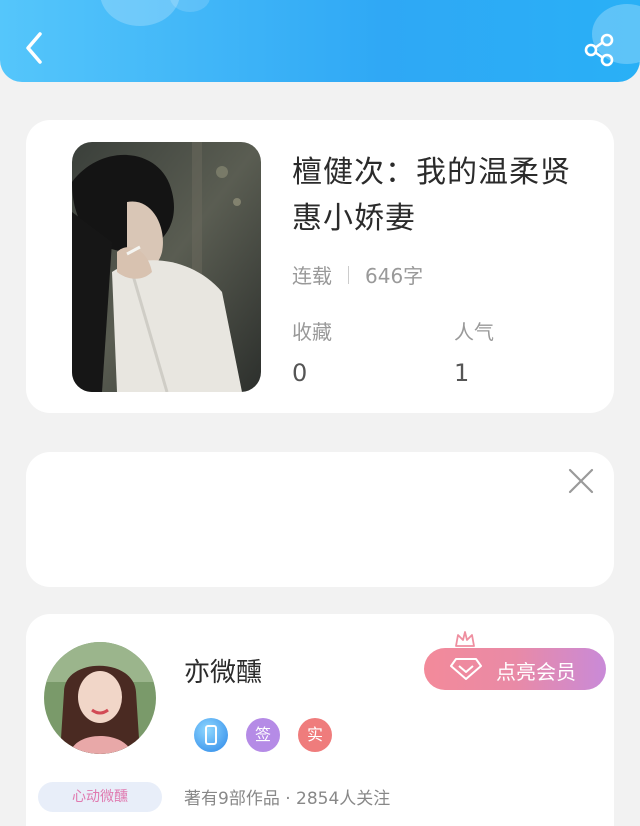 The height and width of the screenshot is (826, 640). I want to click on back-button, so click(36, 48).